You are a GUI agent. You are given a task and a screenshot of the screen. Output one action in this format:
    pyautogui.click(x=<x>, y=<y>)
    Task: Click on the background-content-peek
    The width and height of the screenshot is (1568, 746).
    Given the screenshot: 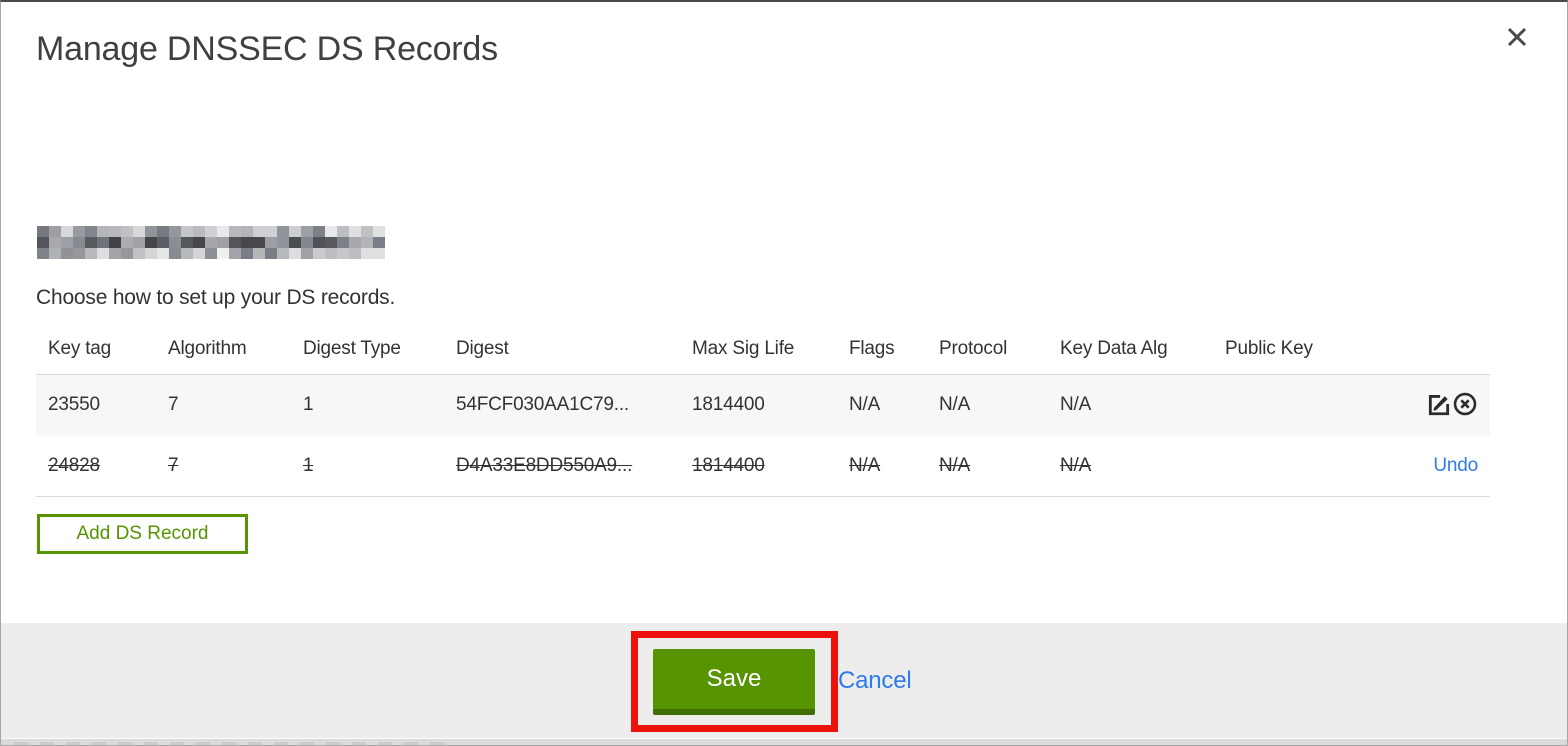 What is the action you would take?
    pyautogui.click(x=234, y=743)
    